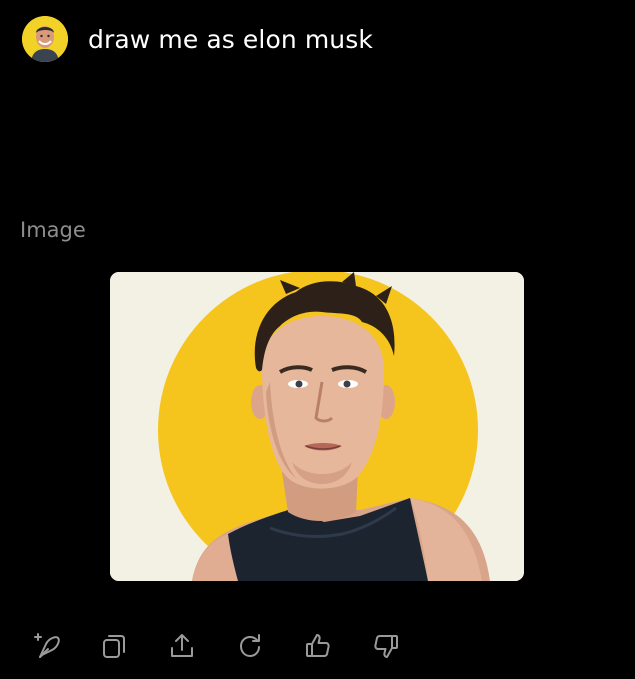  I want to click on thumbs-up-icon, so click(318, 645).